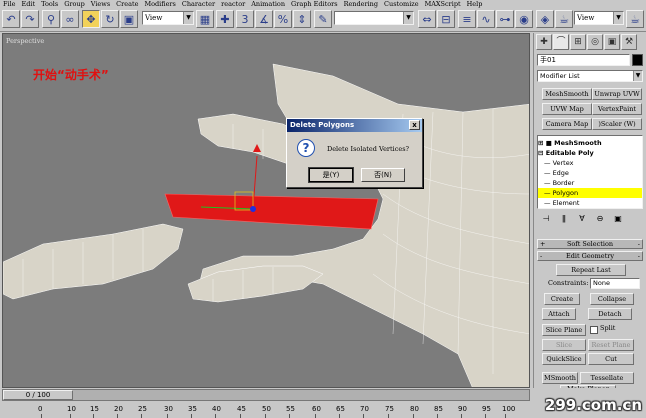  What do you see at coordinates (567, 94) in the screenshot?
I see `meshsmooth-button: MeshSmooth` at bounding box center [567, 94].